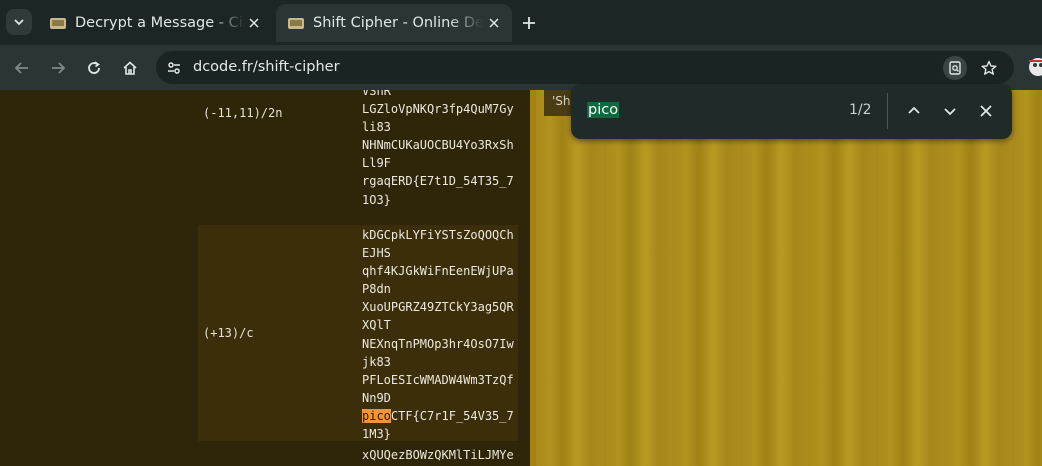  Describe the element at coordinates (1035, 66) in the screenshot. I see `extension-icon` at that location.